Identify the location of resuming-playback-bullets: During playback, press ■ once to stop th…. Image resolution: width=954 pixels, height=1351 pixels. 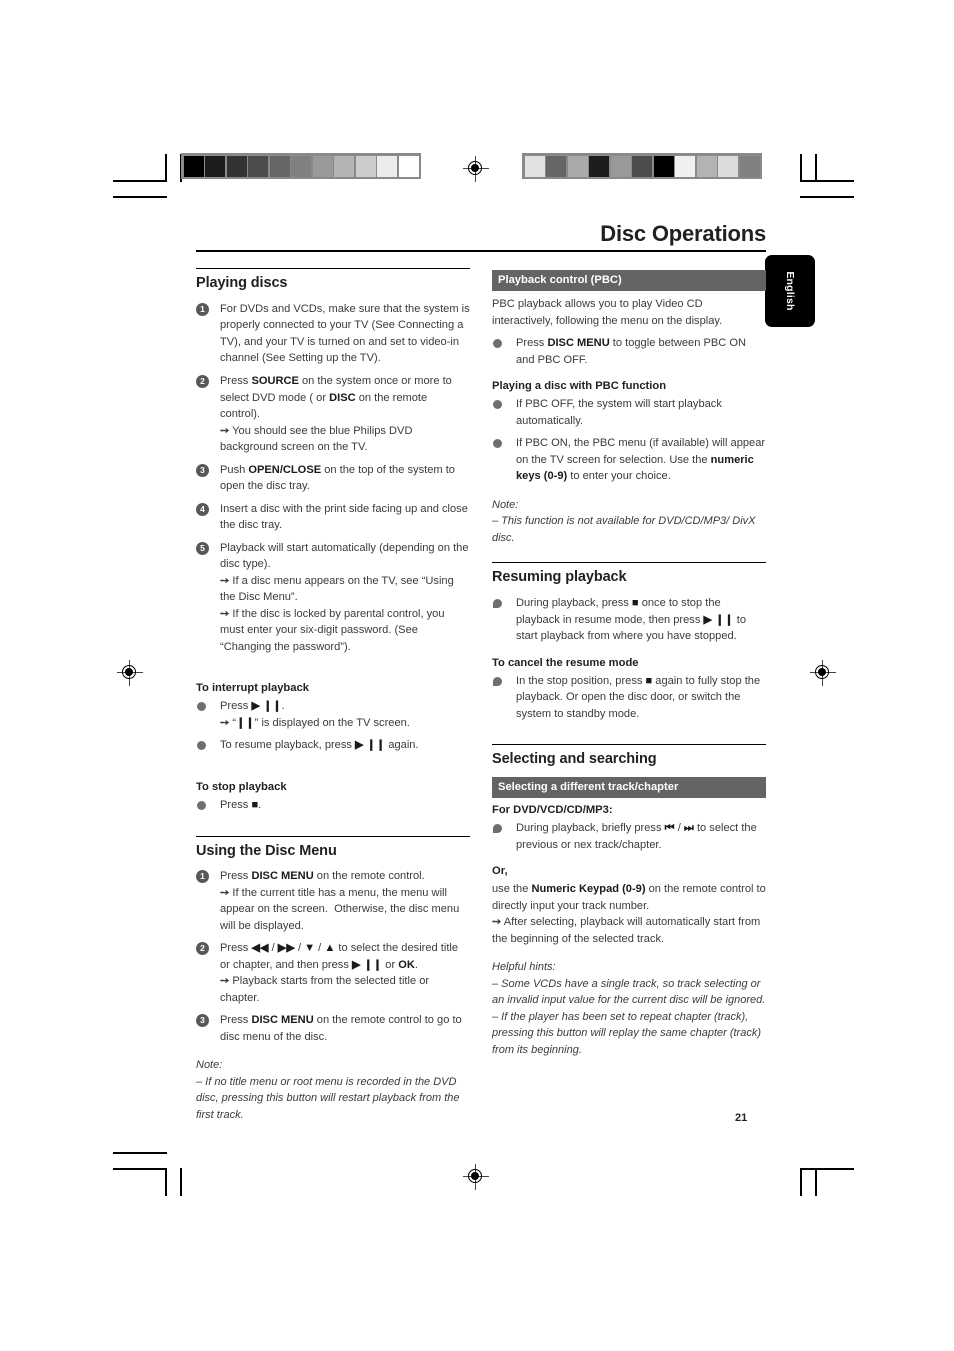
(629, 620).